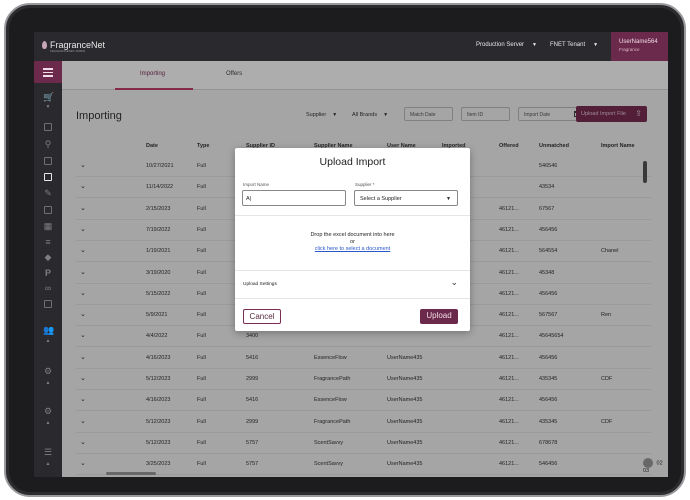 This screenshot has width=690, height=500. Describe the element at coordinates (262, 316) in the screenshot. I see `cancel-button: Cancel` at that location.